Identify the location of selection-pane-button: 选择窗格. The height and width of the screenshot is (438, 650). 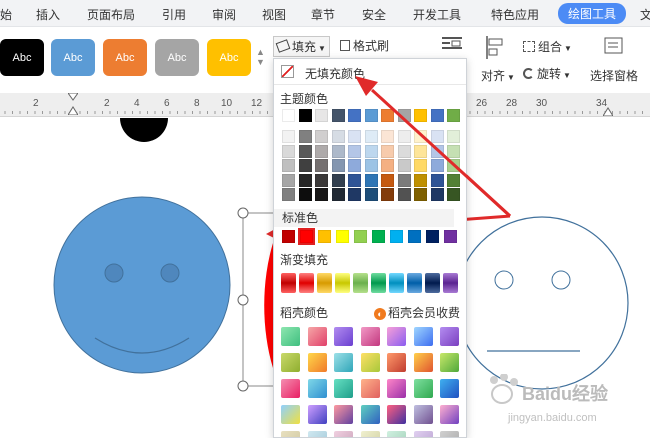
(614, 75).